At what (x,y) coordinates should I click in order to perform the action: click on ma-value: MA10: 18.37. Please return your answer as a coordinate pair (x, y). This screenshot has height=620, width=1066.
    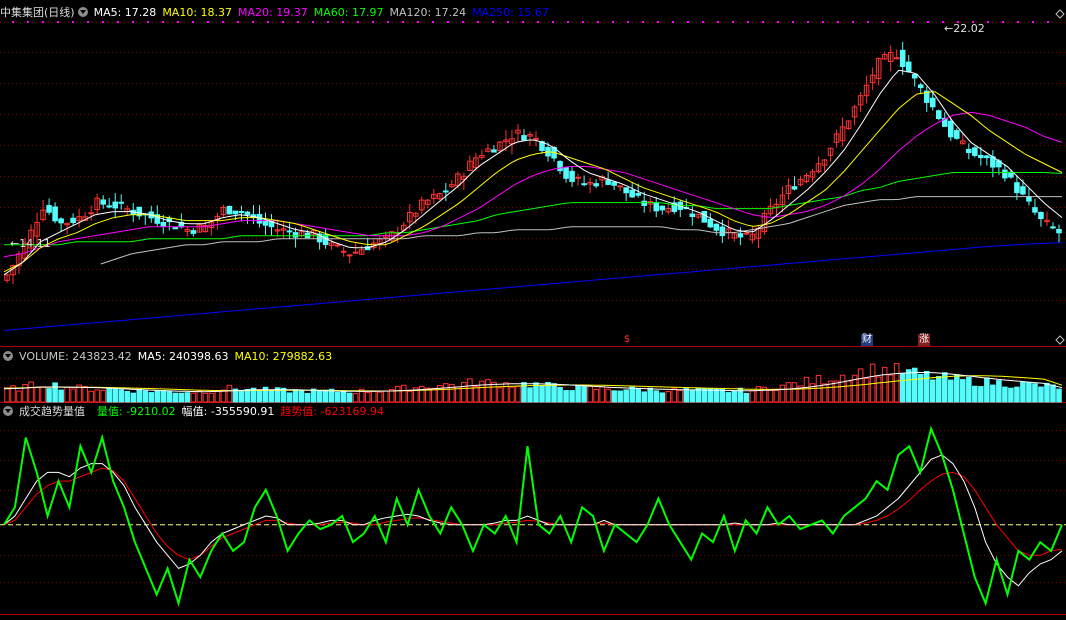
    Looking at the image, I should click on (197, 12).